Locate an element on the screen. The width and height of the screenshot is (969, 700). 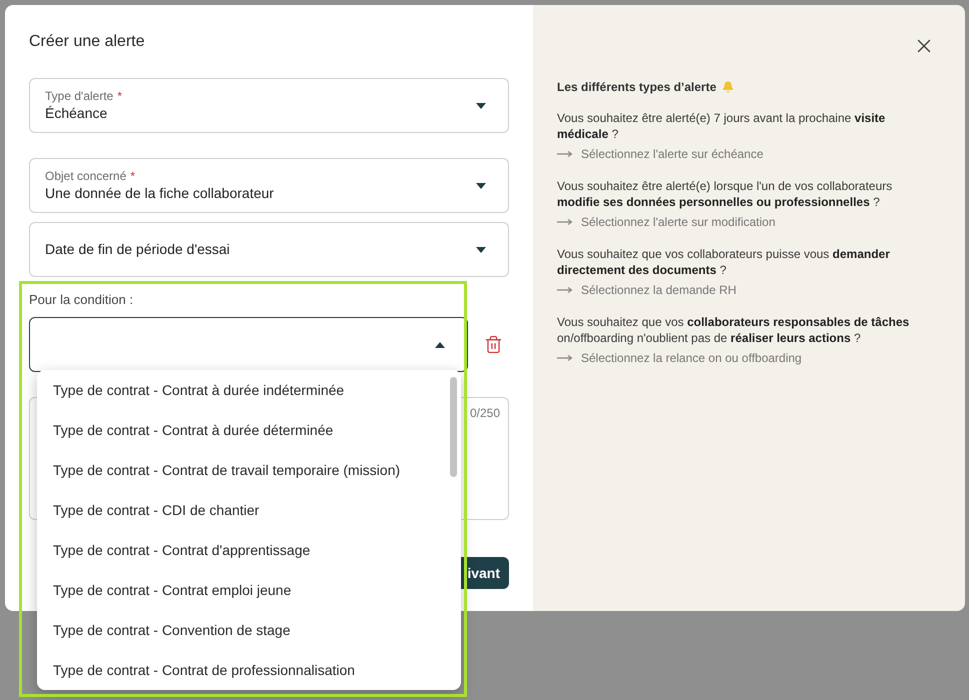
dropdown-option: Type de contrat - Convention de stage is located at coordinates (249, 630).